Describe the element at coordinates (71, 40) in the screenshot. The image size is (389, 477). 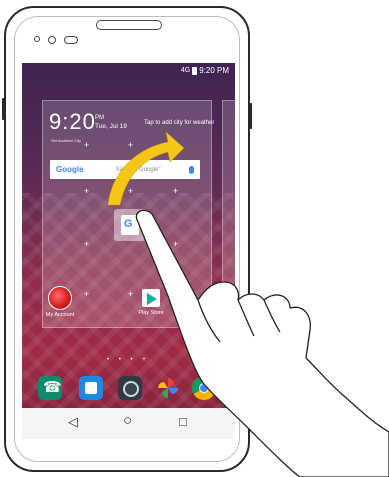
I see `proximity-sensor` at that location.